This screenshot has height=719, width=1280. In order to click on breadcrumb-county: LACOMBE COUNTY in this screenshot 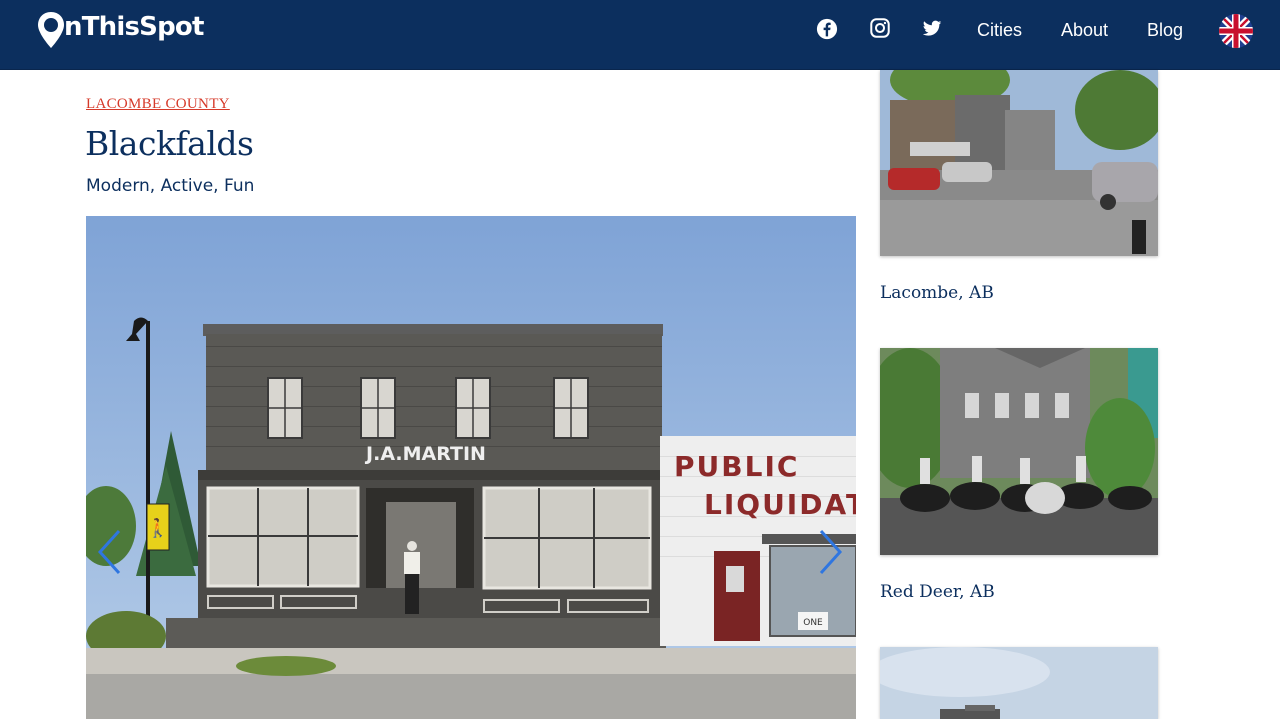, I will do `click(158, 104)`.